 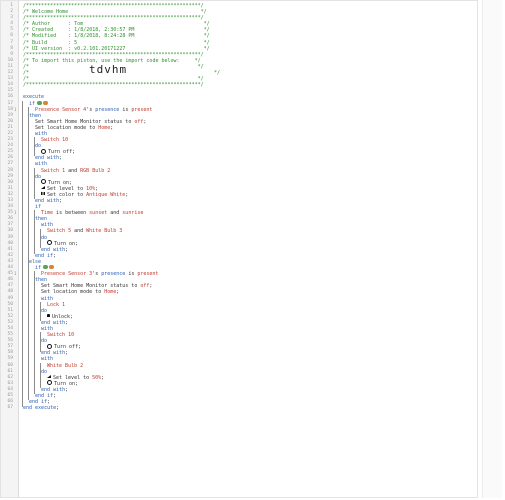 I want to click on value-text: Time, so click(x=47, y=213).